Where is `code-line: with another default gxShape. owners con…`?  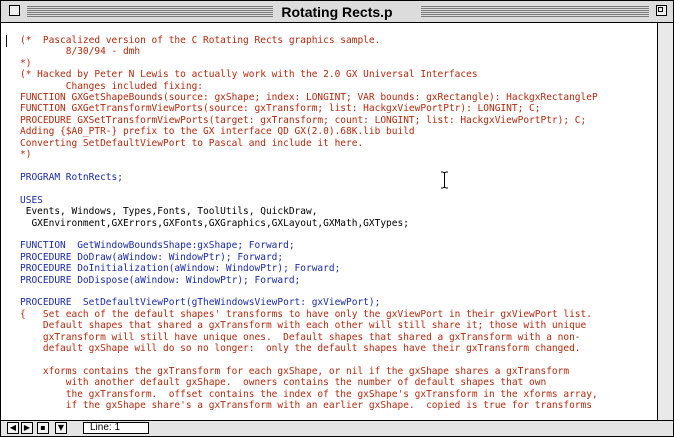 code-line: with another default gxShape. owners con… is located at coordinates (283, 383).